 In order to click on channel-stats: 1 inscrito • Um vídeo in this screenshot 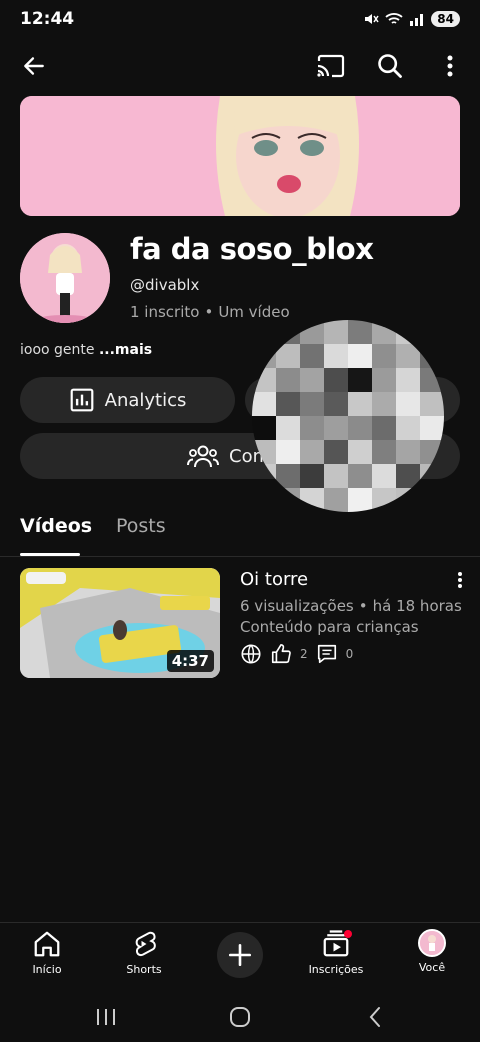, I will do `click(210, 312)`.